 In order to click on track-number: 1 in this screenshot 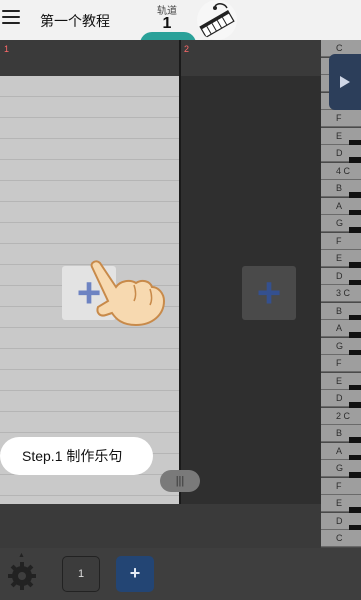, I will do `click(167, 24)`.